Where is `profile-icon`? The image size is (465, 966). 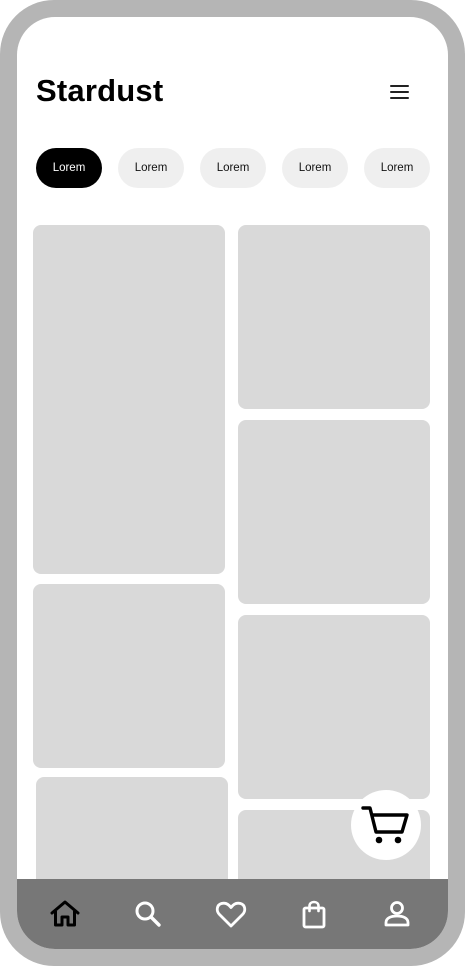 profile-icon is located at coordinates (397, 914).